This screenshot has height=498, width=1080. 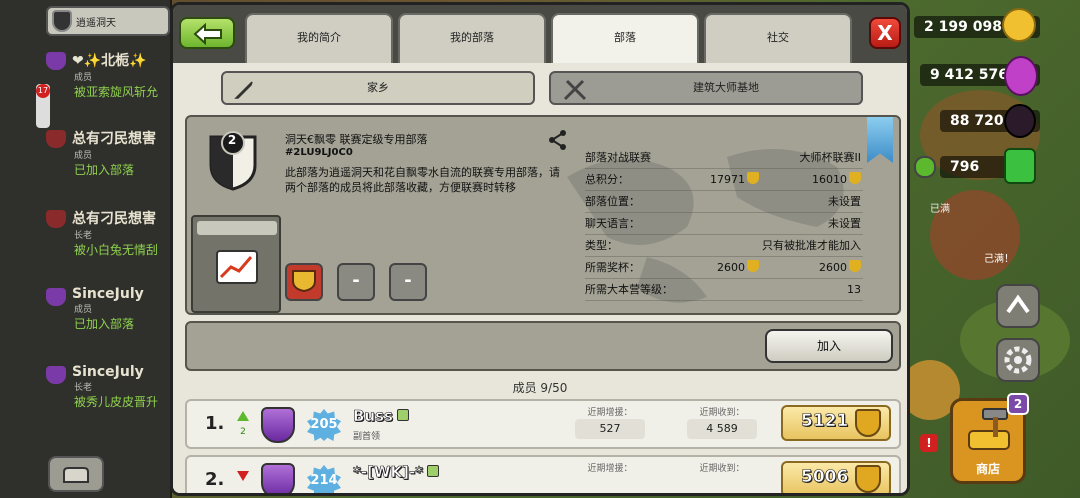 I want to click on info-row-chat-language: 聊天语言： 未设置, so click(x=724, y=224).